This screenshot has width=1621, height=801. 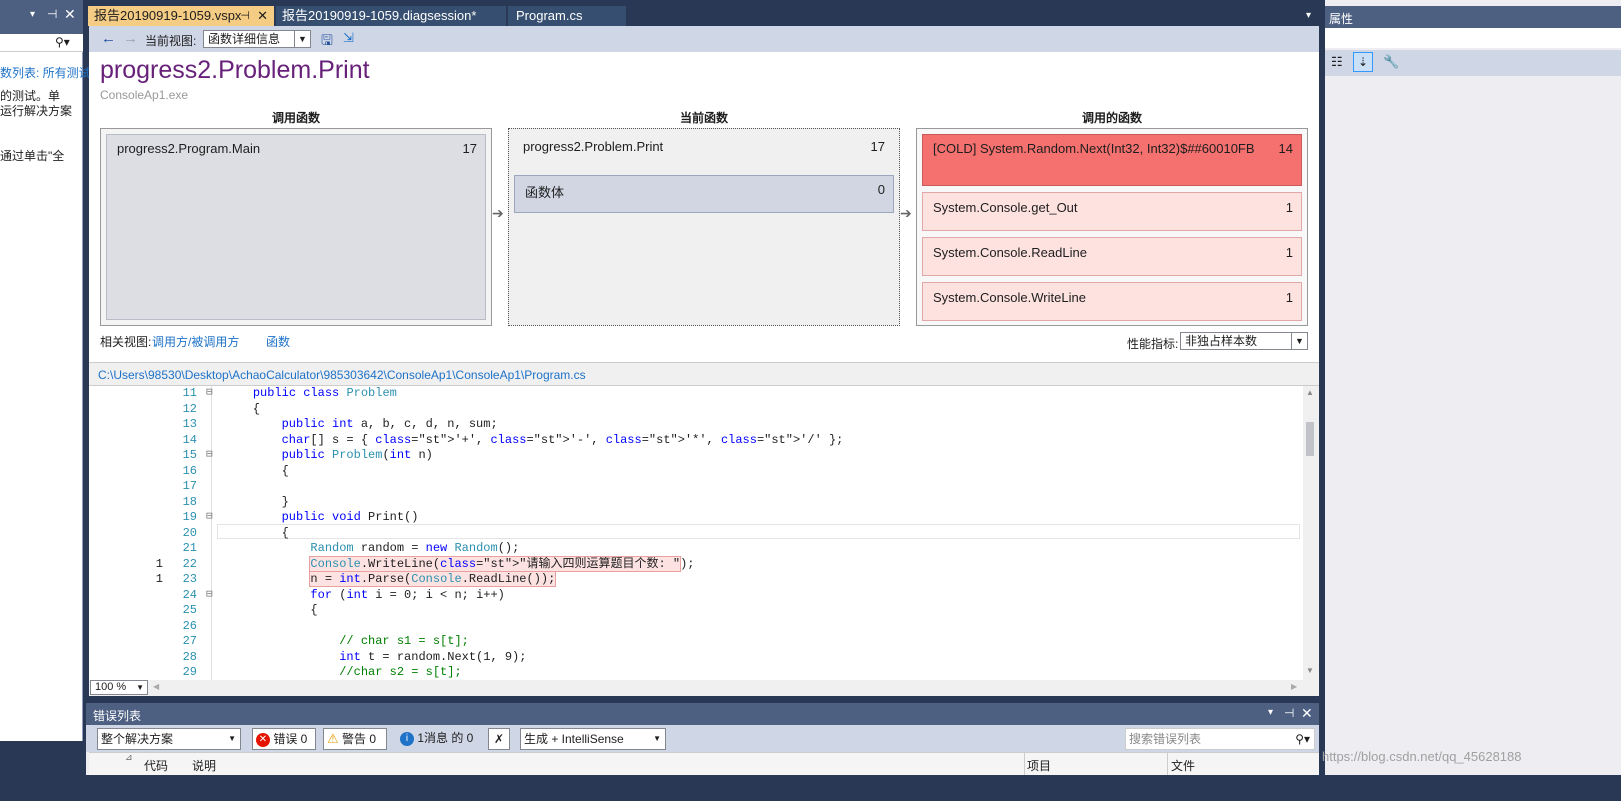 What do you see at coordinates (295, 118) in the screenshot?
I see `callers-heading: 调用函数` at bounding box center [295, 118].